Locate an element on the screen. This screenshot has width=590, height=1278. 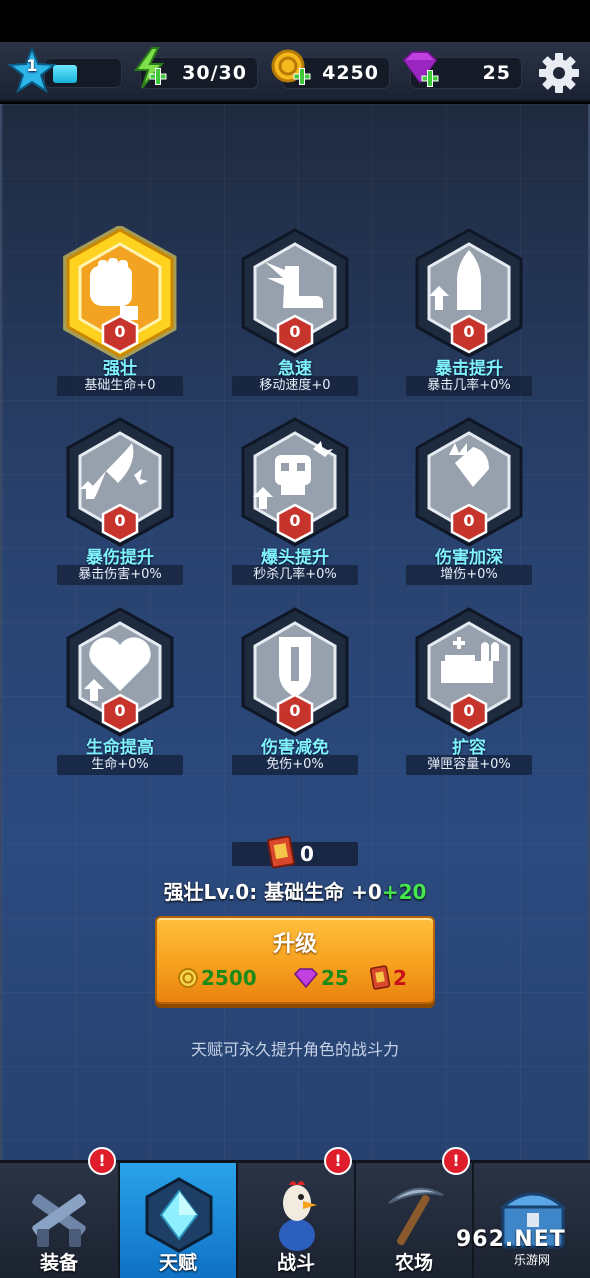
next-level-bonus: +20 is located at coordinates (404, 892).